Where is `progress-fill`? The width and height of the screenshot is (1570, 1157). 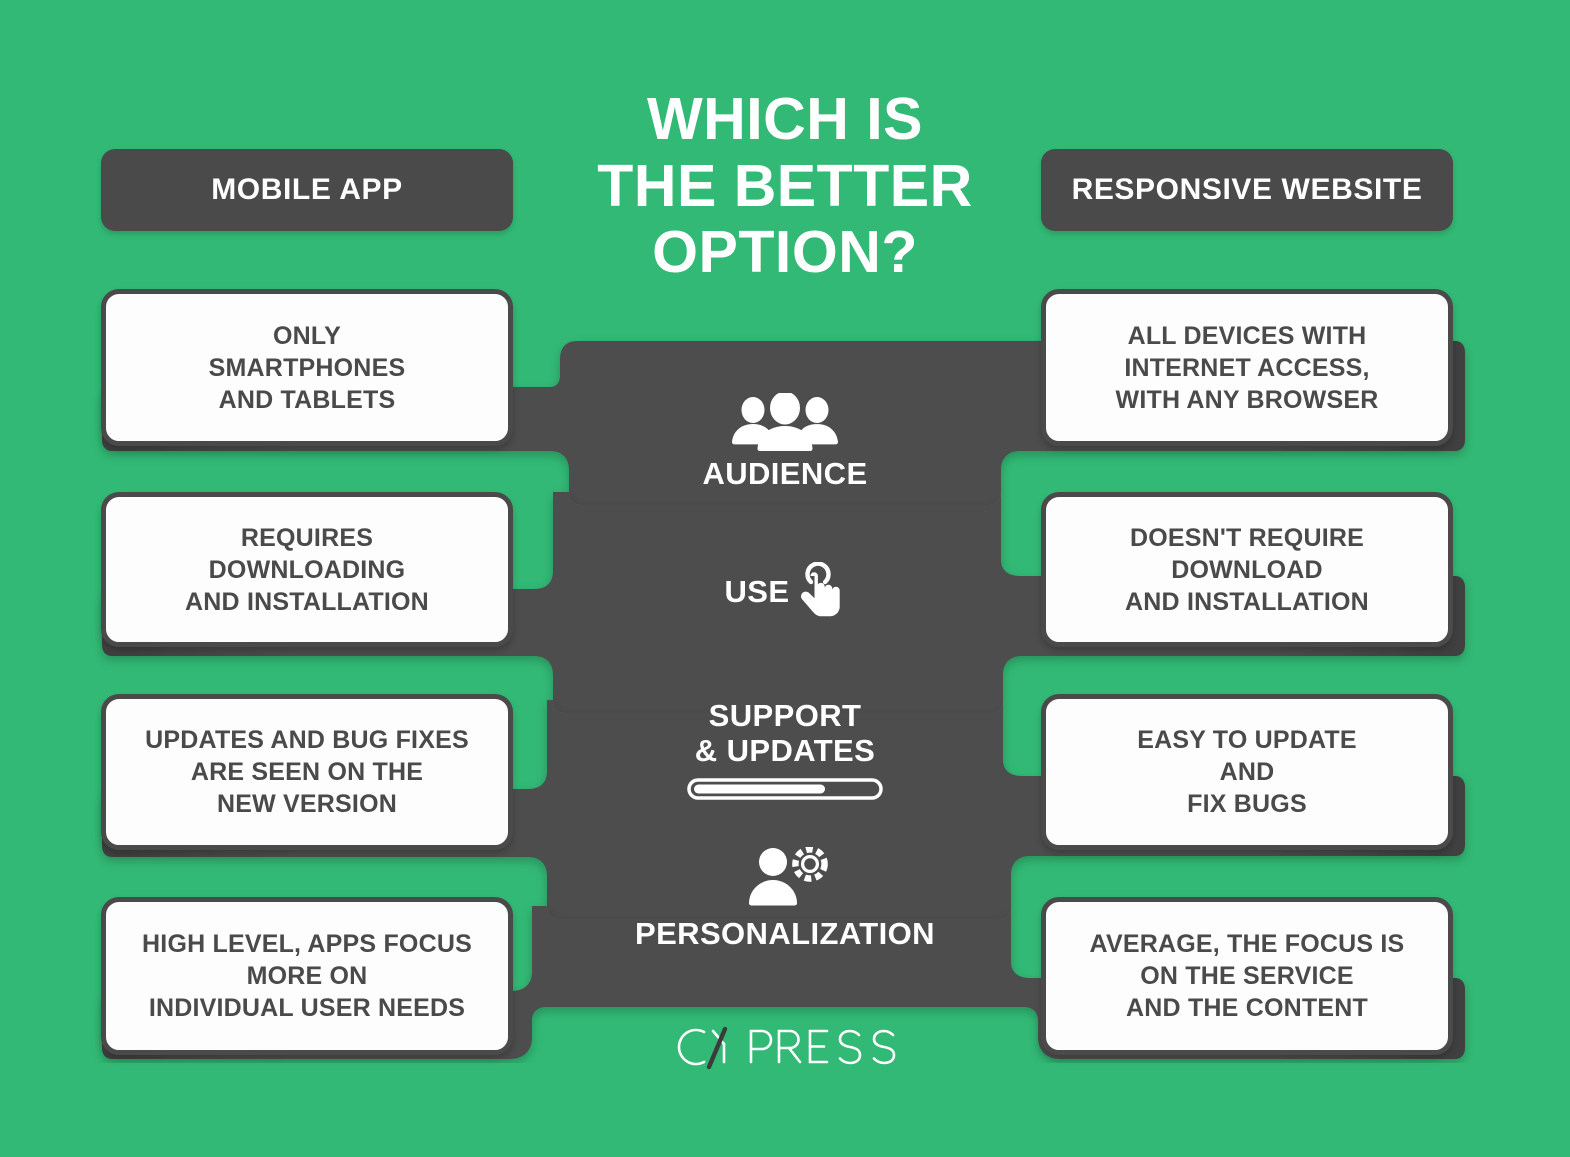
progress-fill is located at coordinates (760, 789).